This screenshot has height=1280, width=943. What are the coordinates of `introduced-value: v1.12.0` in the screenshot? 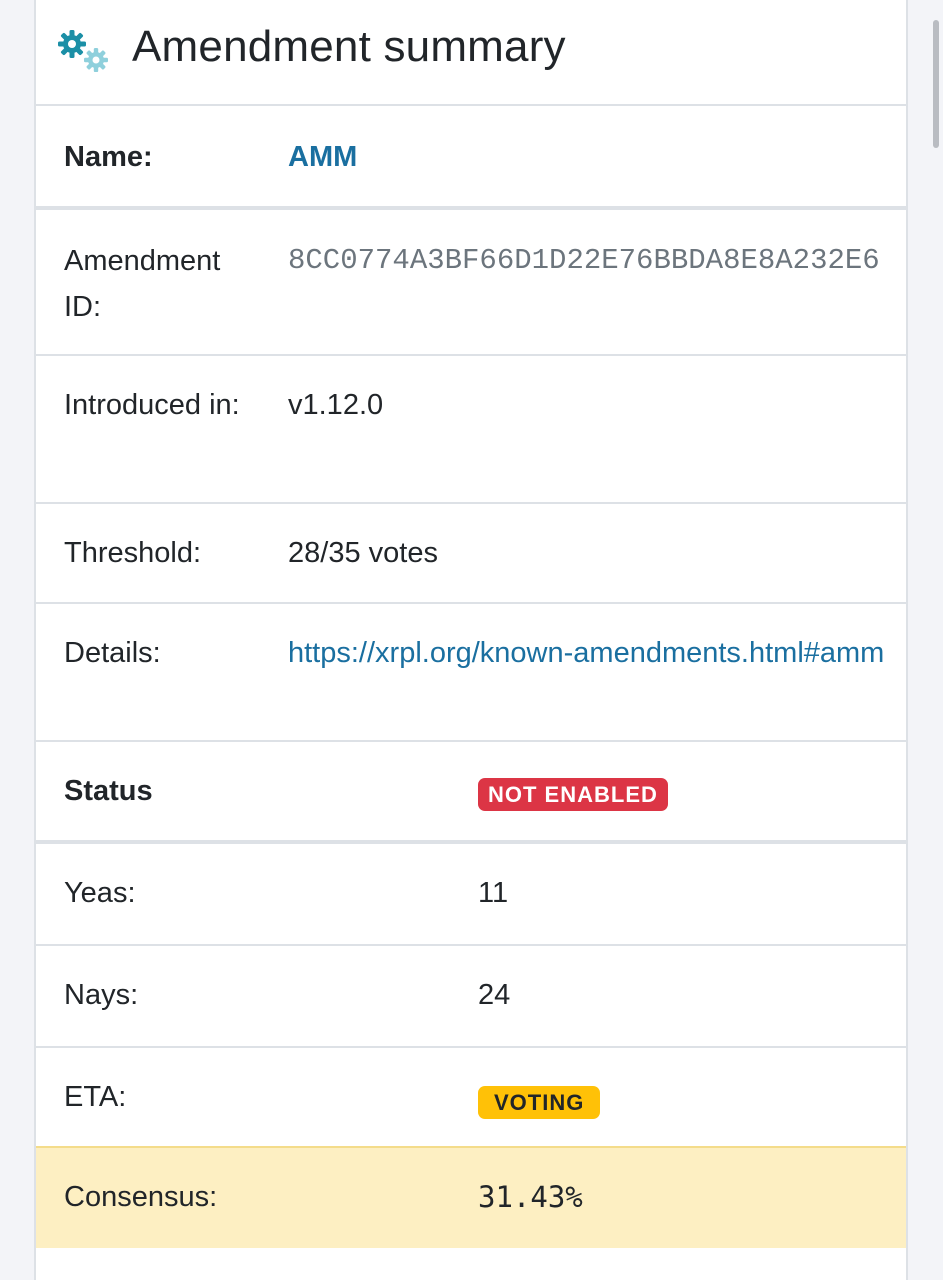 It's located at (336, 405).